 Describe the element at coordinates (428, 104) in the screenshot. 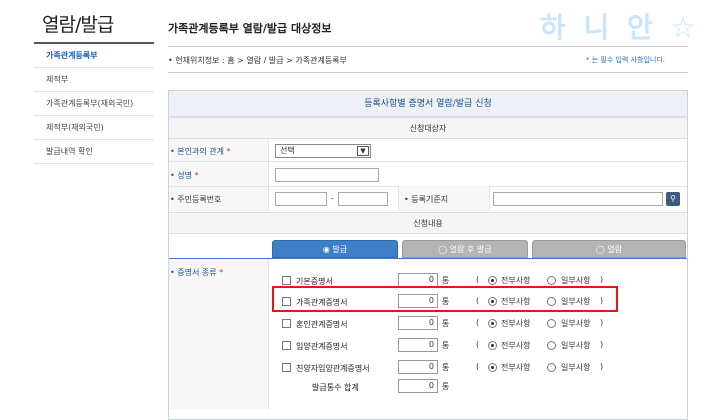

I see `form-heading: 등록사항별 증명서 열람/발급 신청` at that location.